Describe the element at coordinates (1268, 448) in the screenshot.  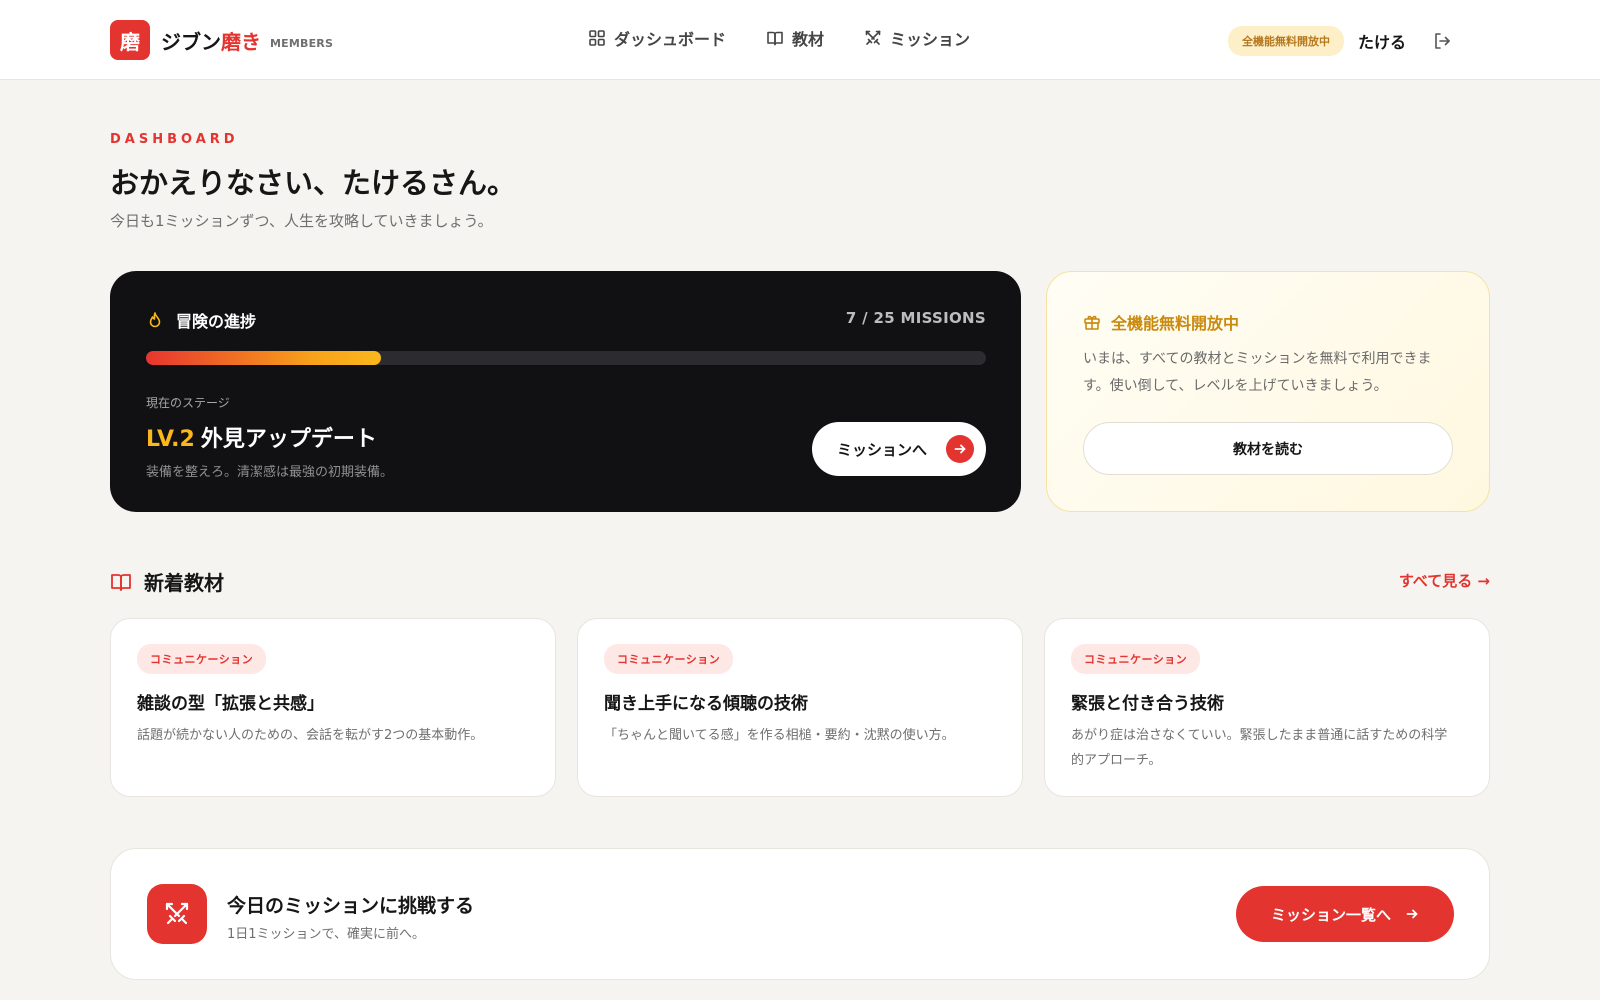
I see `read-materials-button: 教材を読む` at that location.